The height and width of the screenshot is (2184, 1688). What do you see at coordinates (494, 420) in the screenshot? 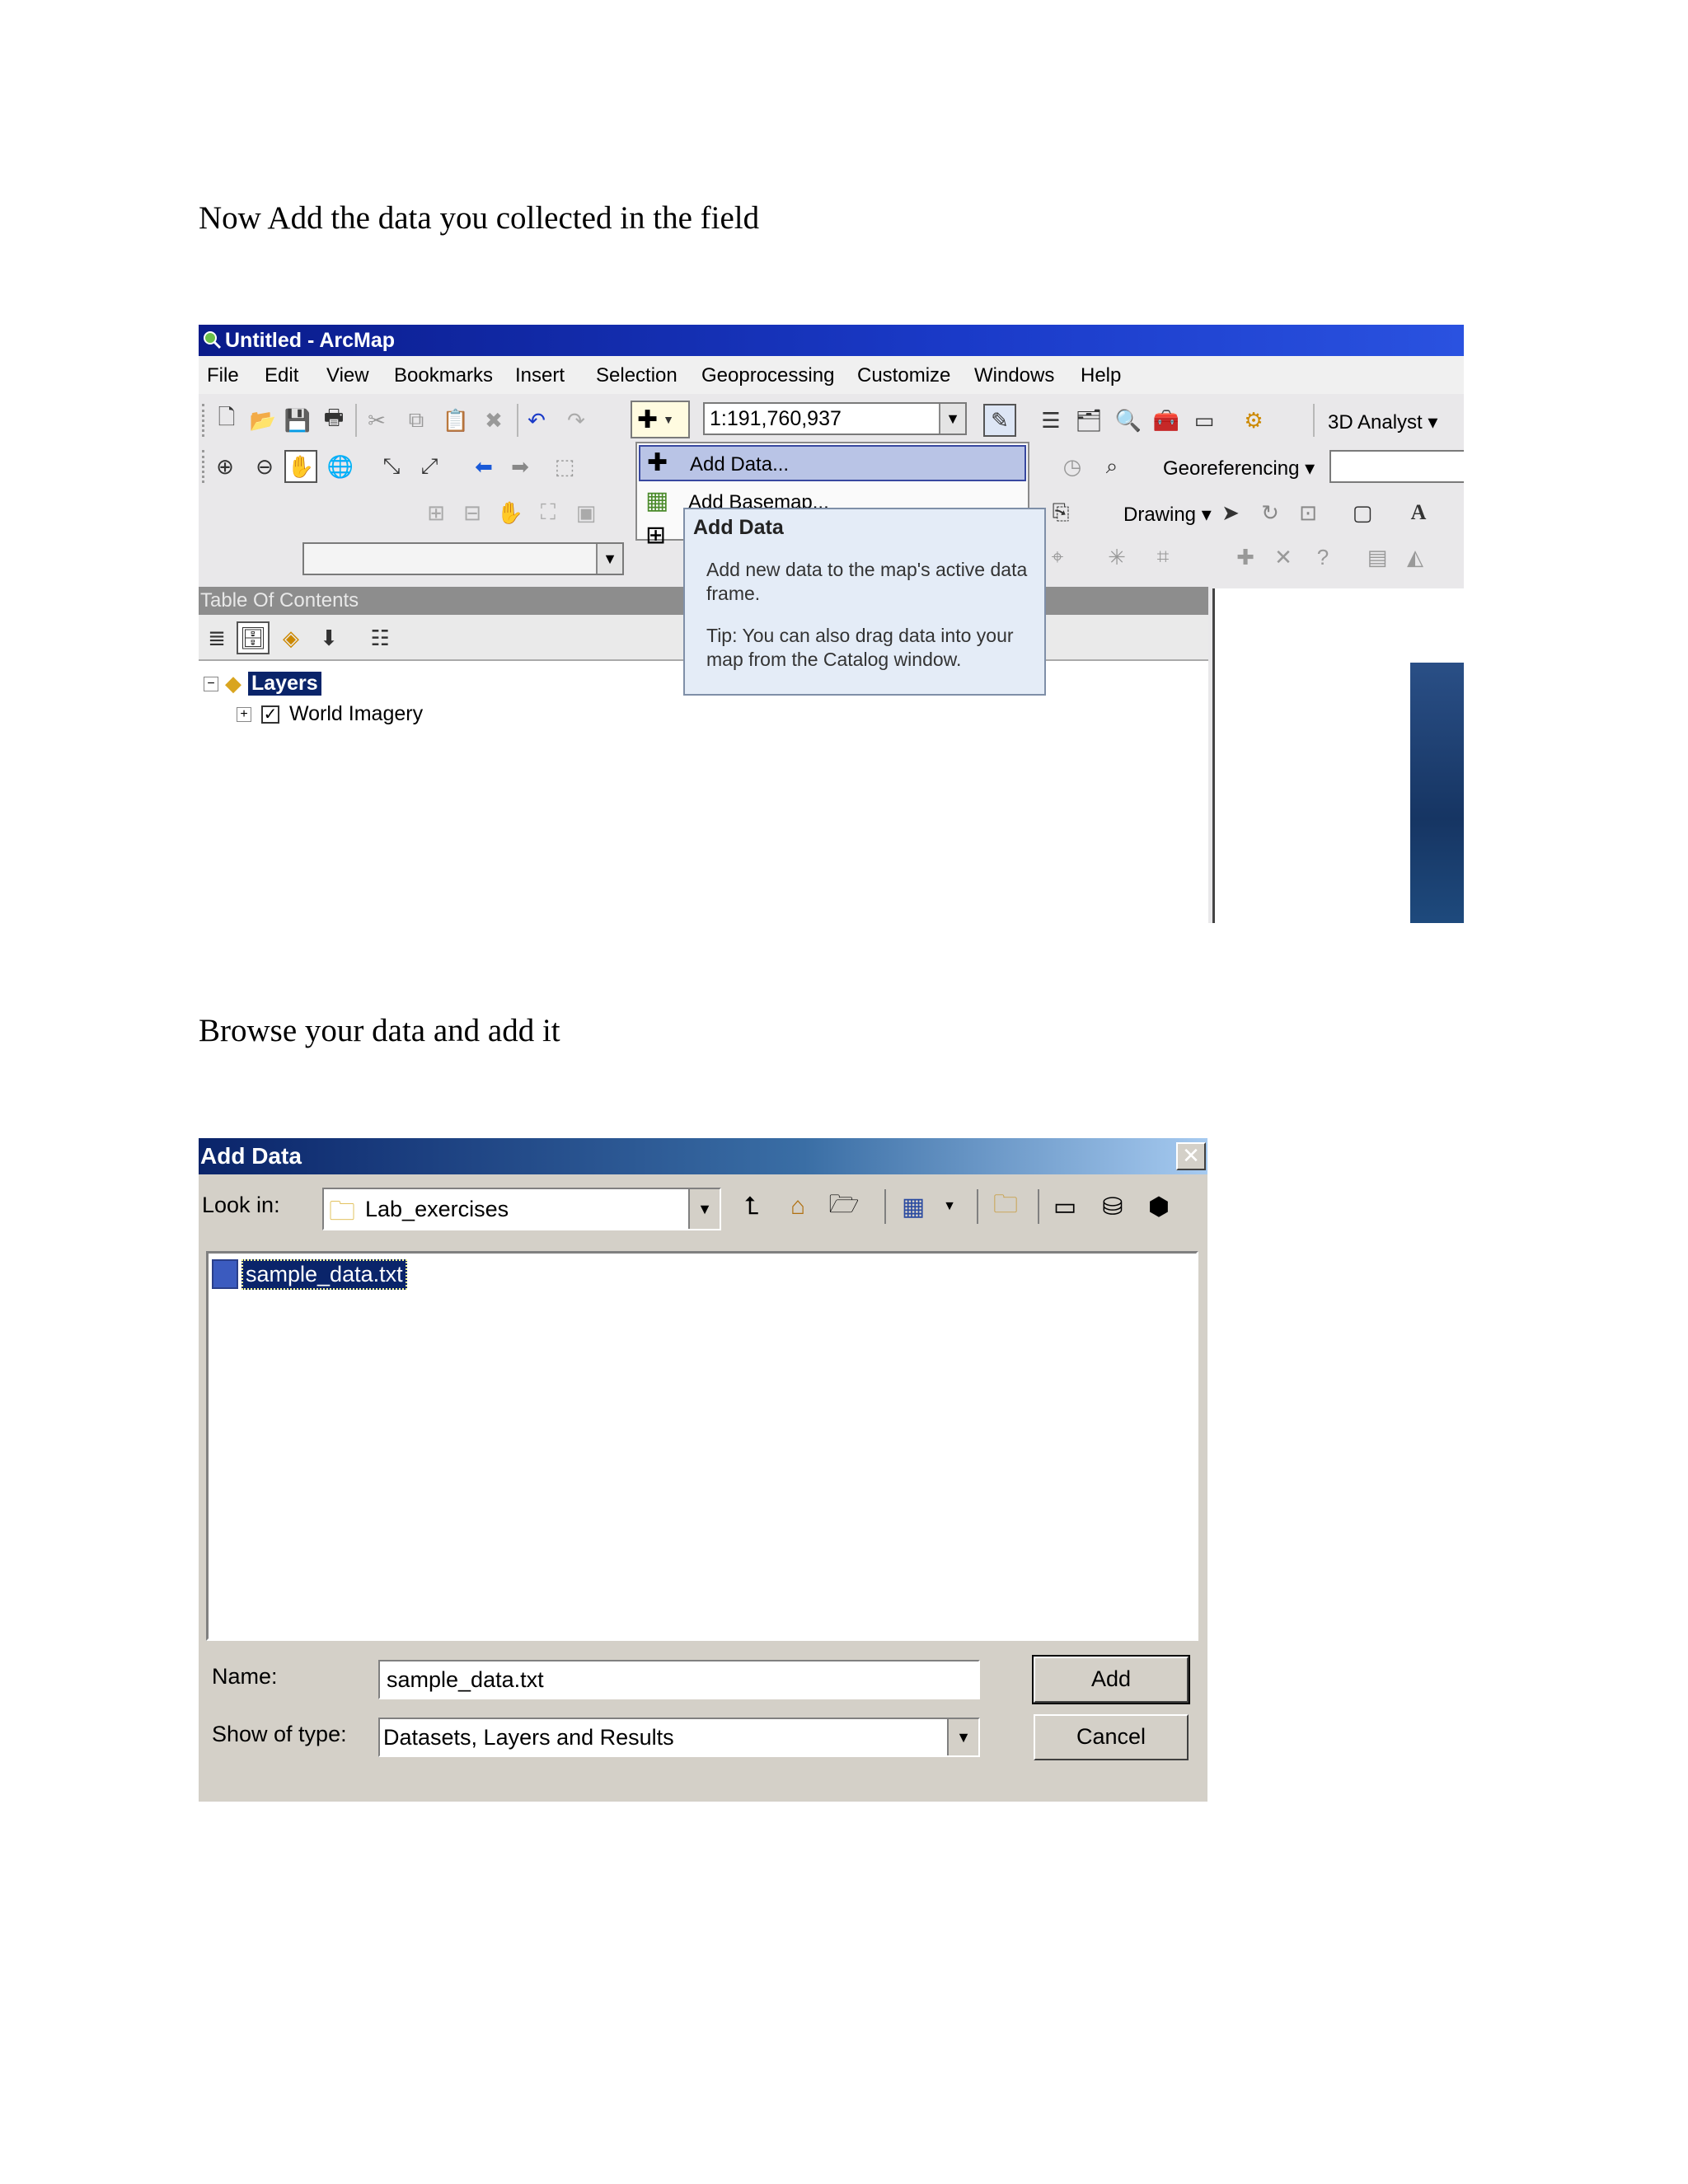
I see `delete-icon: ✖` at bounding box center [494, 420].